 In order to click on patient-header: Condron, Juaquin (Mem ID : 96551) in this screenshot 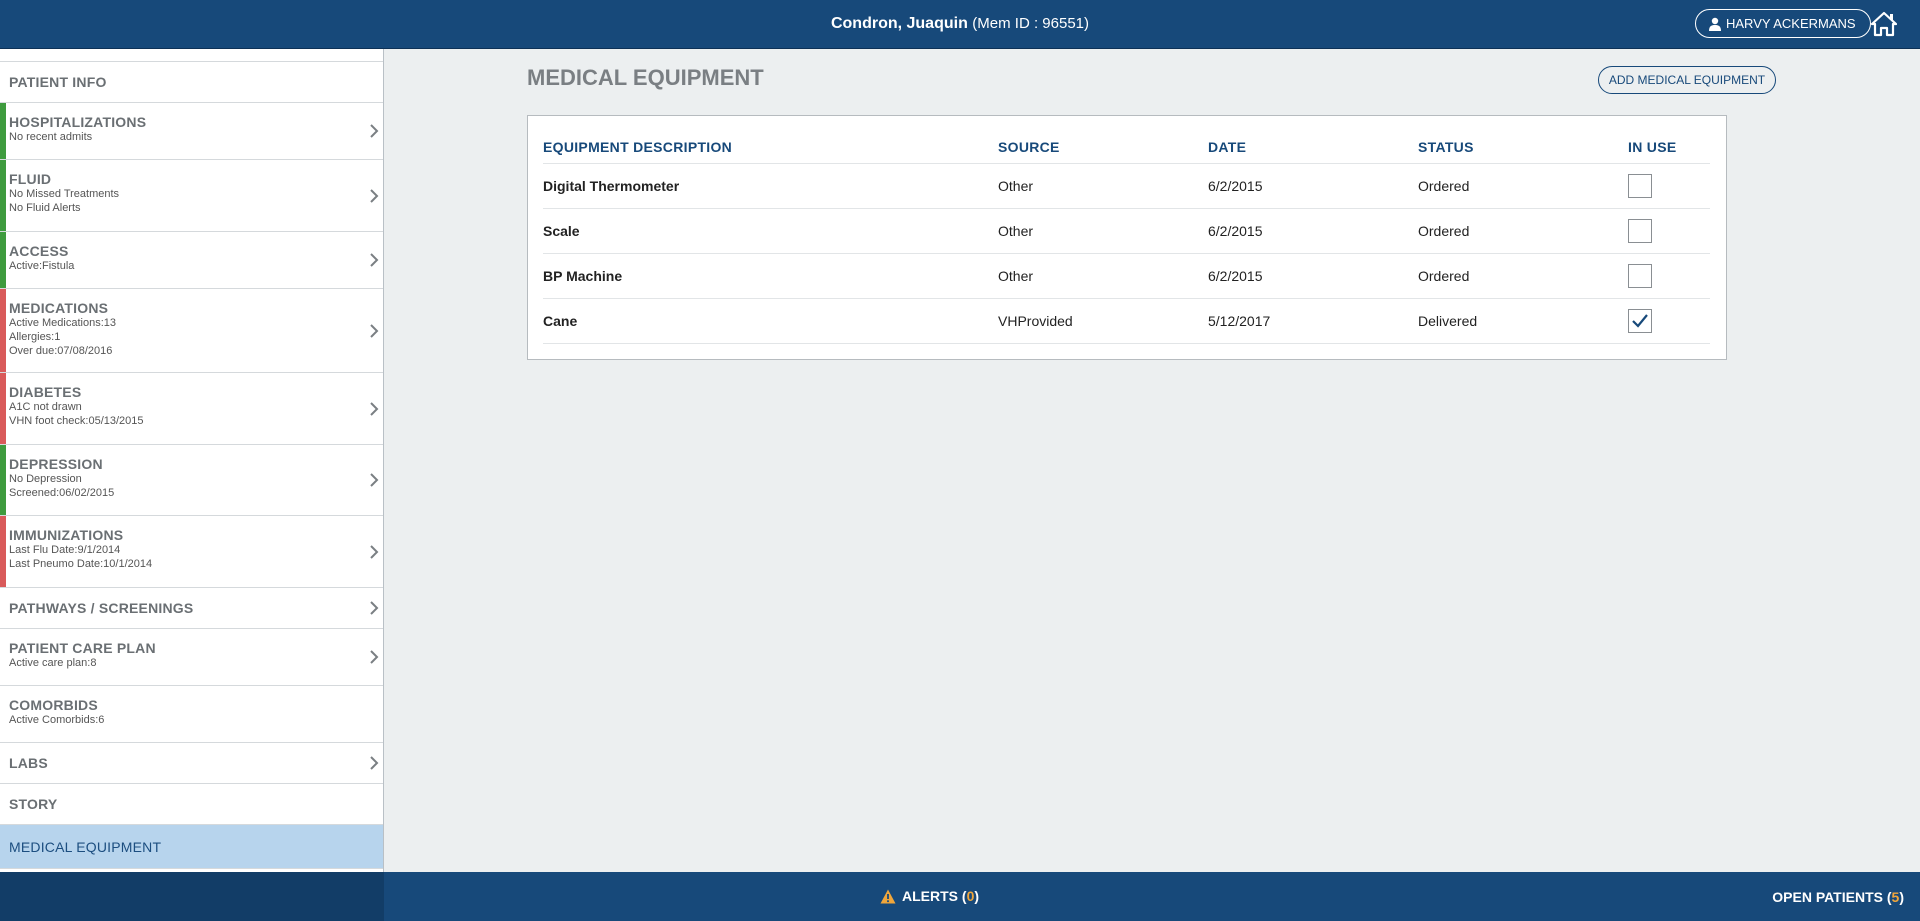, I will do `click(960, 24)`.